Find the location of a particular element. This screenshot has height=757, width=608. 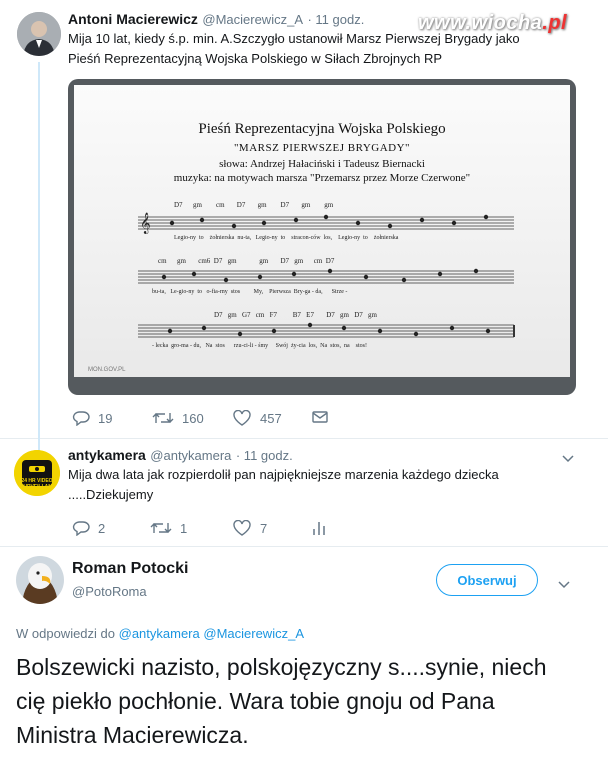

eagle-icon is located at coordinates (40, 580).